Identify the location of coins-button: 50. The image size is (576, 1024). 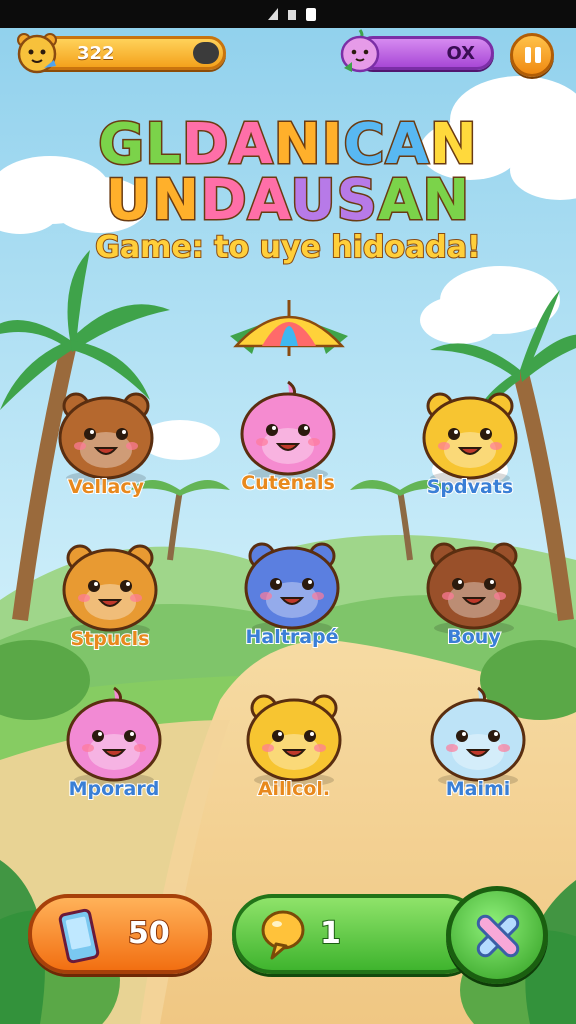
(120, 934).